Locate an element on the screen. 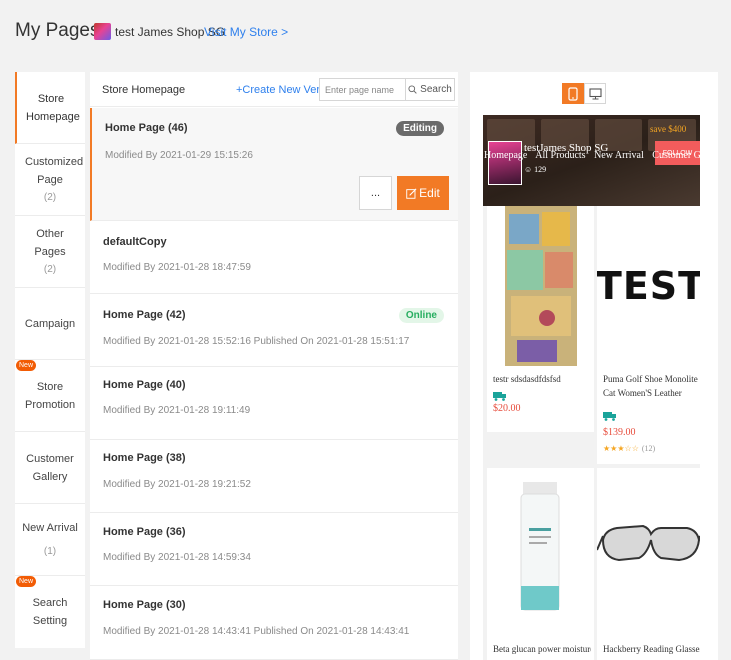 The width and height of the screenshot is (731, 660). follower-count: ☺ 129 is located at coordinates (535, 169).